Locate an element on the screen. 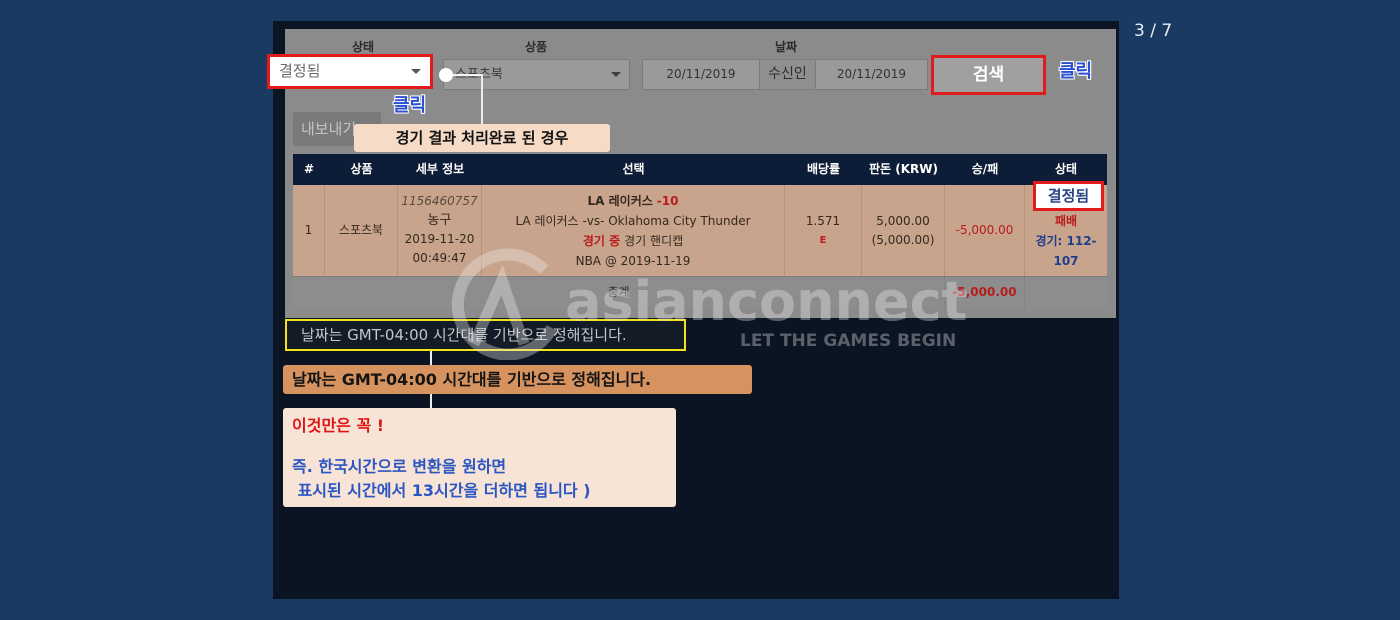 The height and width of the screenshot is (620, 1400). row-index-value: 1 is located at coordinates (308, 230).